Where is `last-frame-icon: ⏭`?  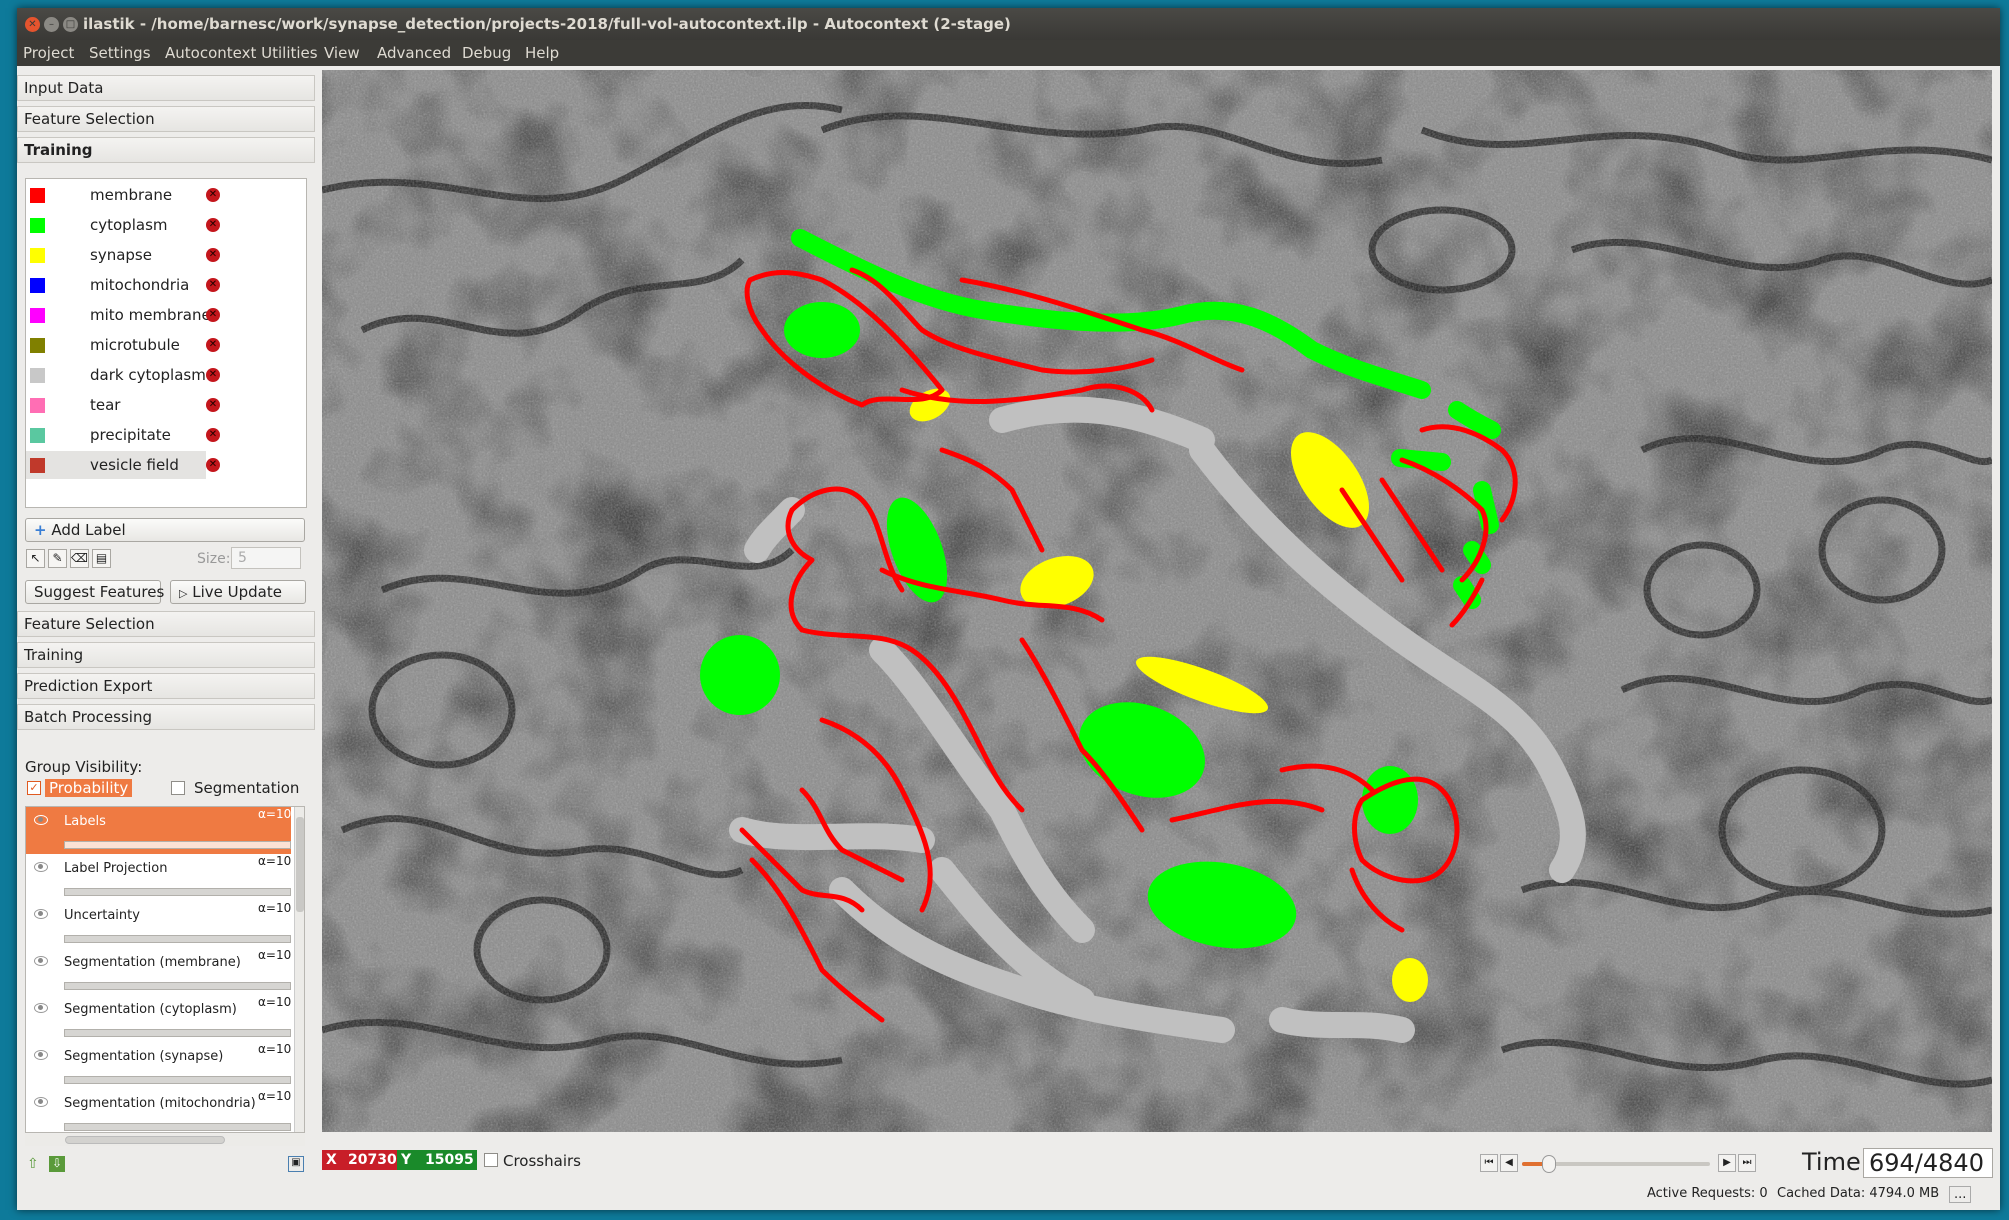 last-frame-icon: ⏭ is located at coordinates (1747, 1163).